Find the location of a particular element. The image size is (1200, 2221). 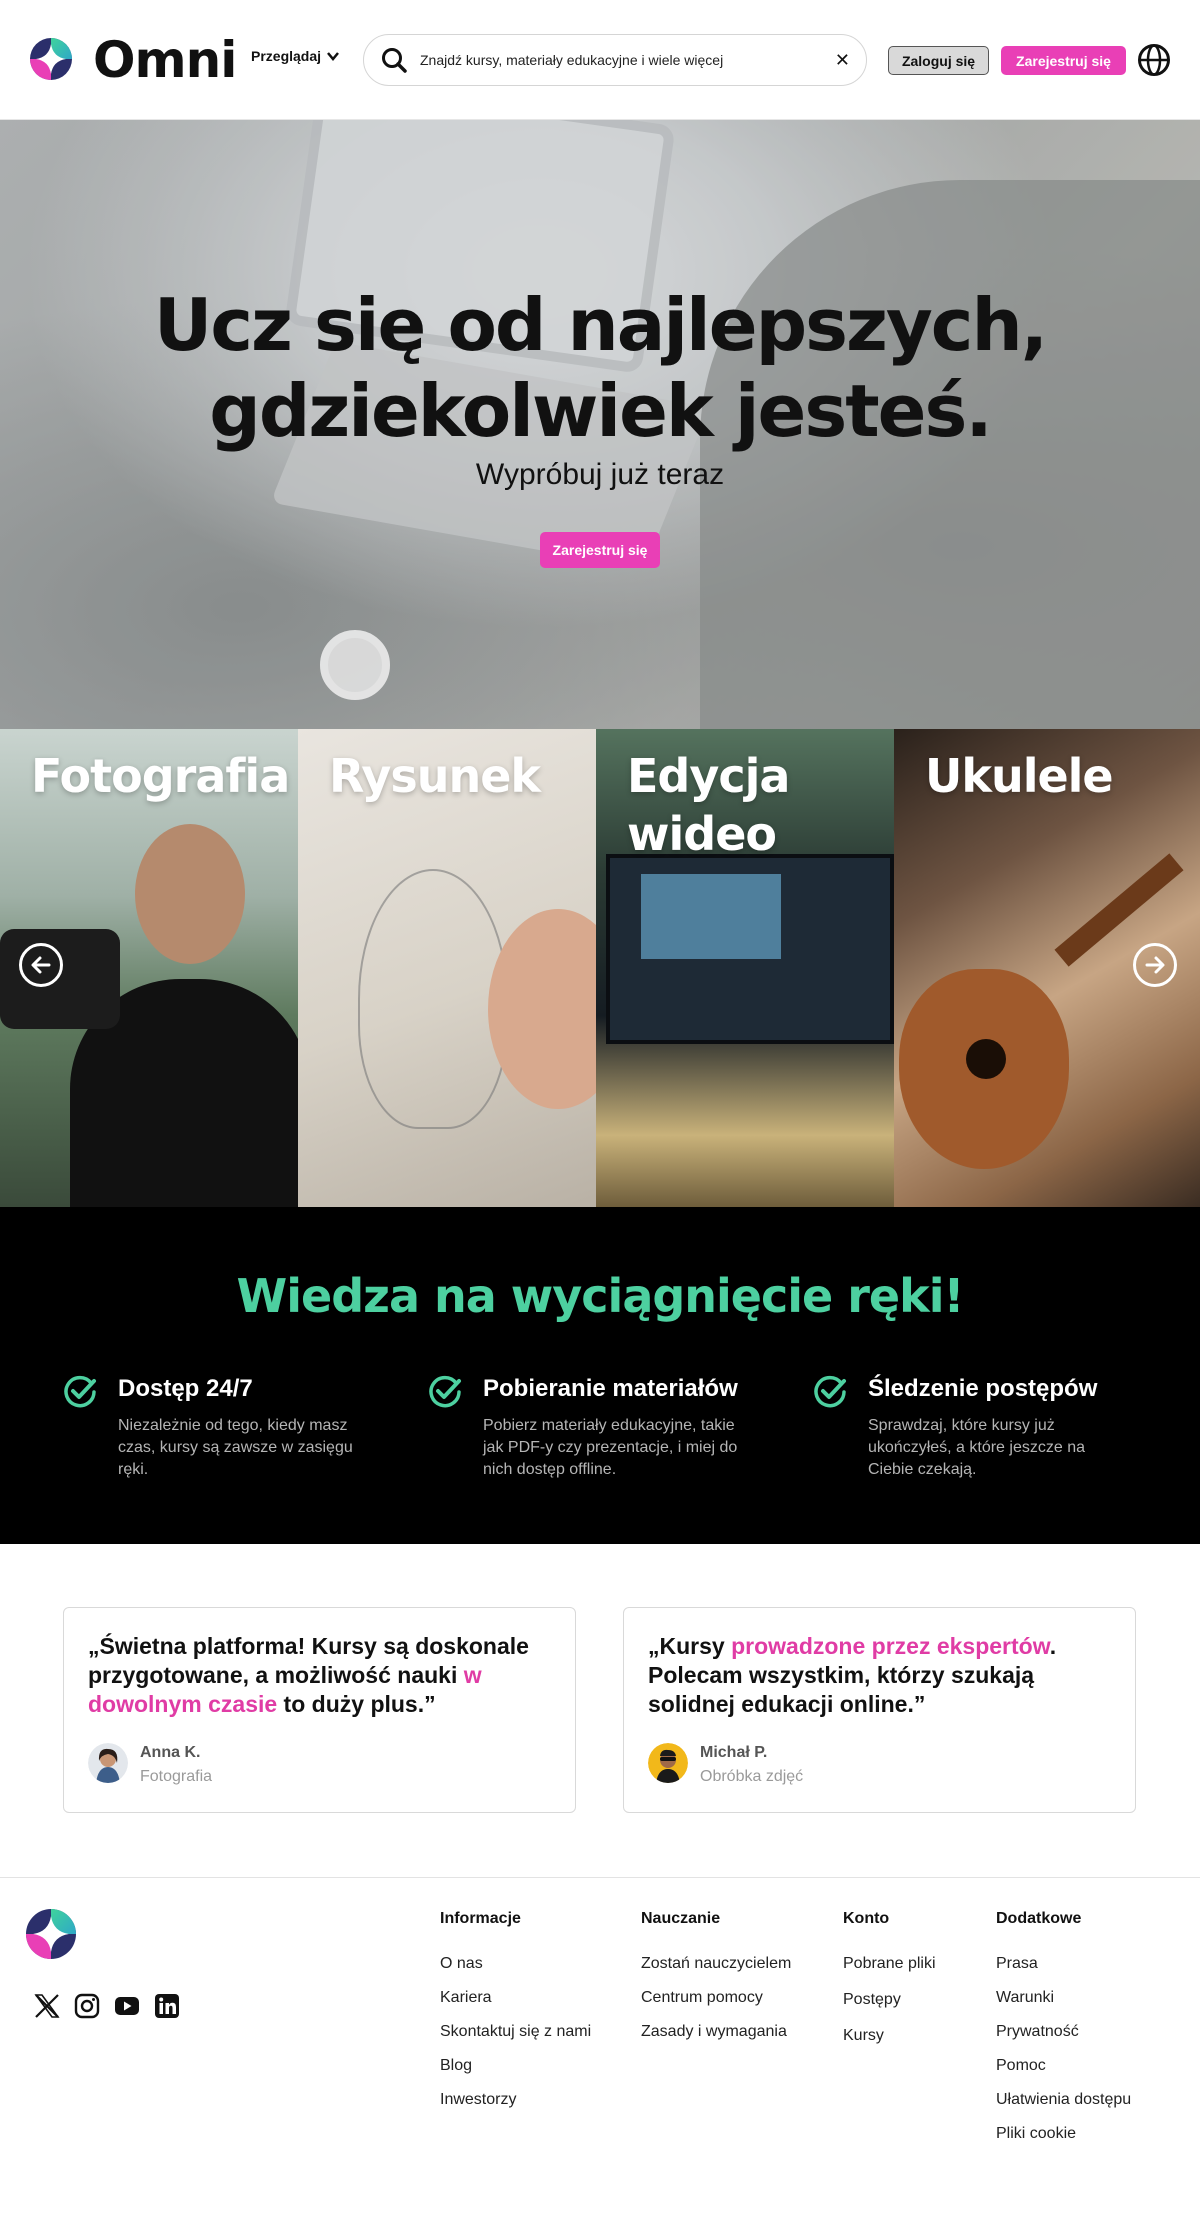

footer-link: Inwestorzy is located at coordinates (515, 2100).